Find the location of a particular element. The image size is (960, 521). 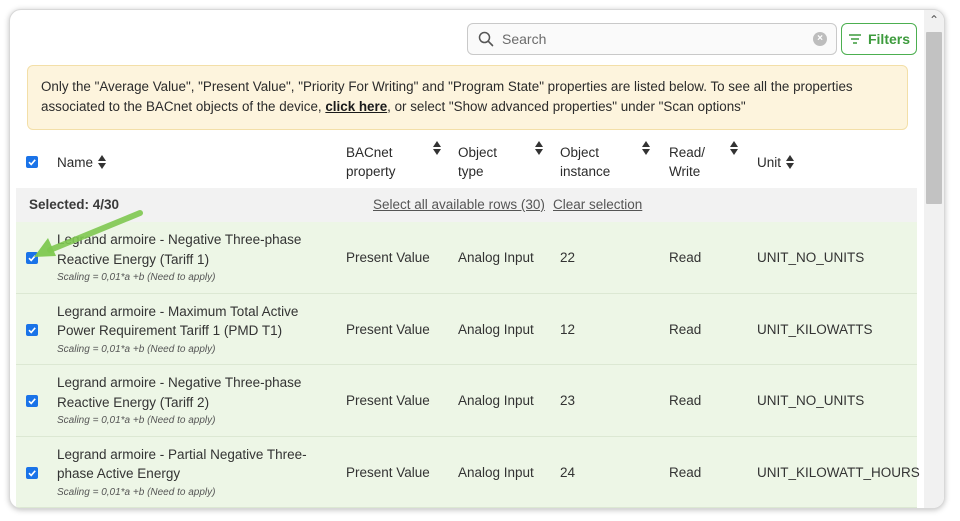

column-object-instance: Object instance is located at coordinates (610, 162).